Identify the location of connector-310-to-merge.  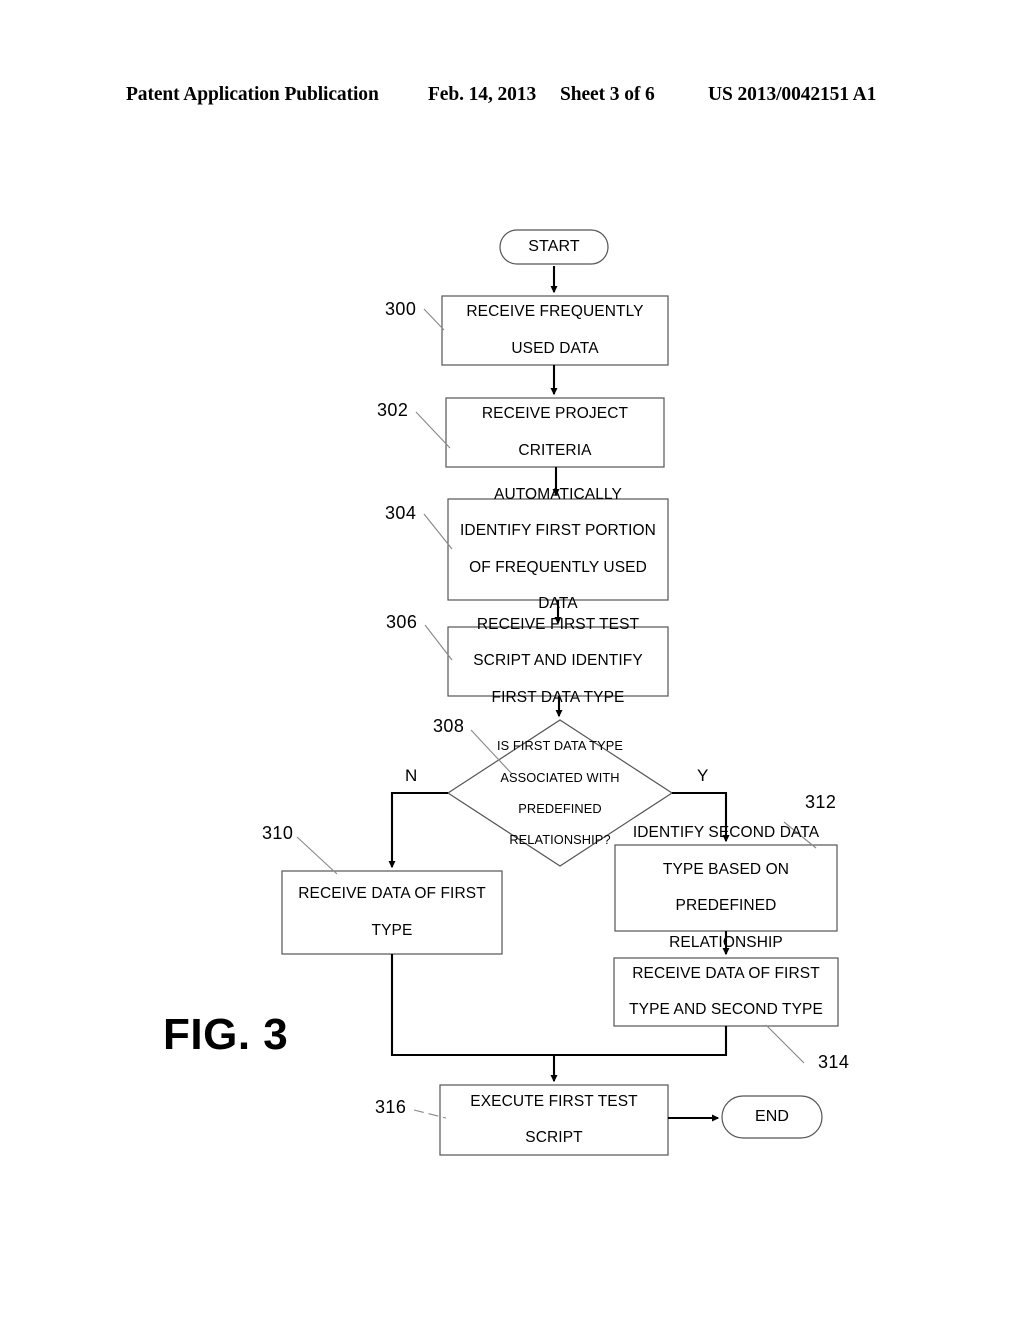
(472, 1005).